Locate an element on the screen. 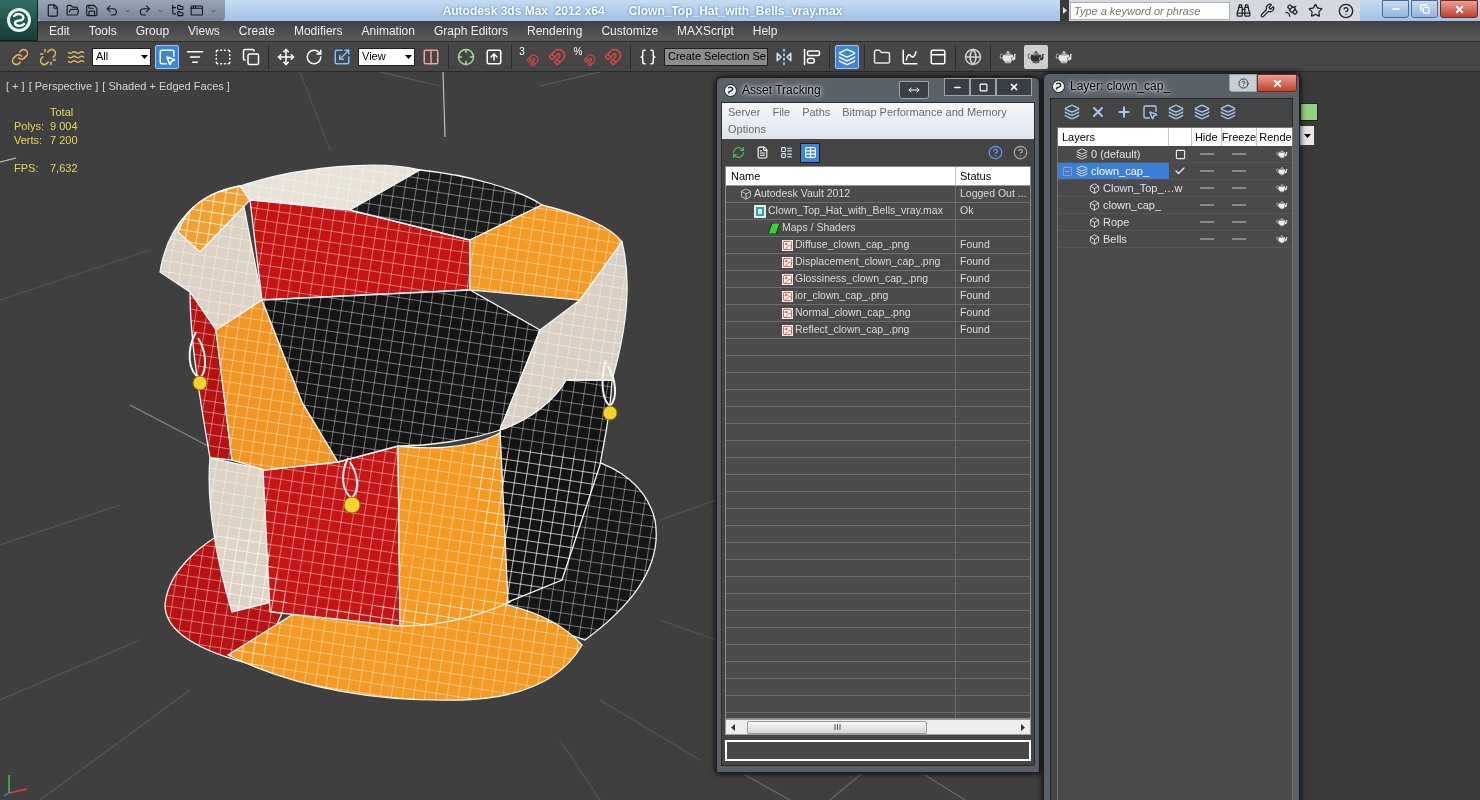 The height and width of the screenshot is (800, 1480). view-button is located at coordinates (810, 152).